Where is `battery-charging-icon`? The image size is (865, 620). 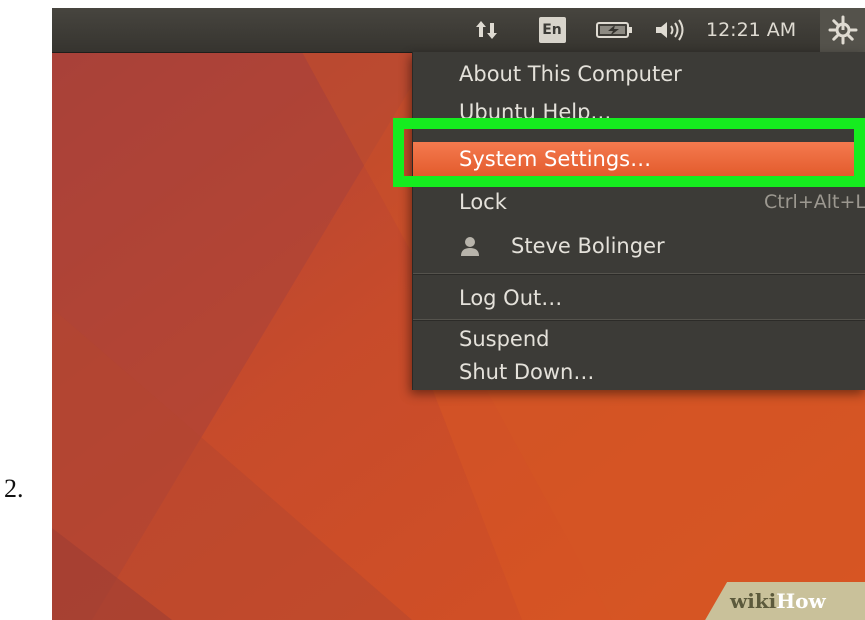 battery-charging-icon is located at coordinates (614, 30).